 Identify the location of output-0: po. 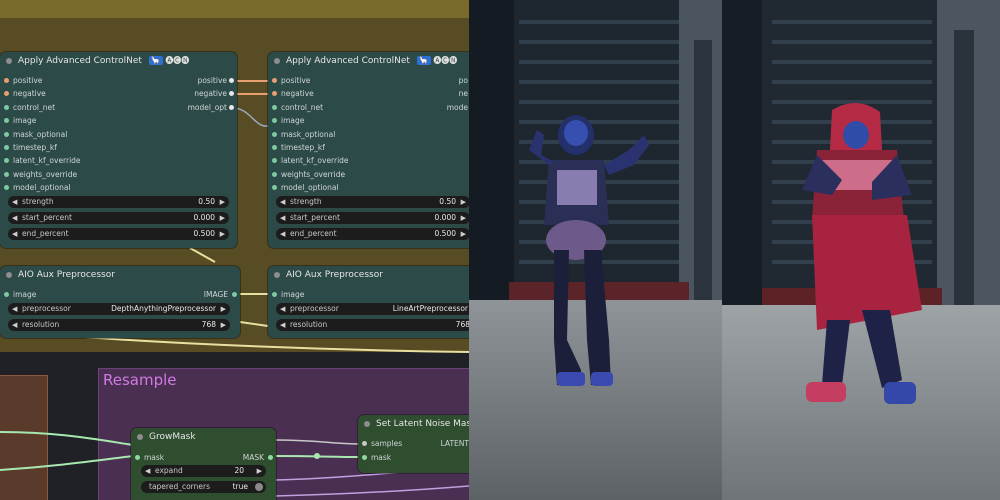
(368, 80).